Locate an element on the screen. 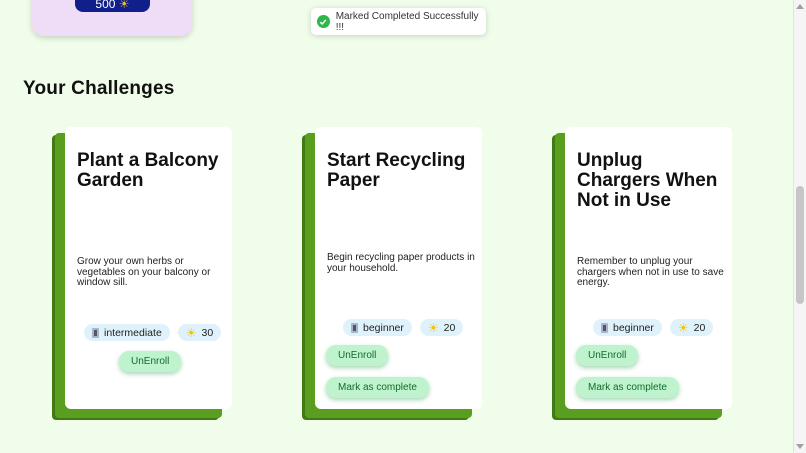 The height and width of the screenshot is (453, 806). level-badge: intermediate is located at coordinates (127, 332).